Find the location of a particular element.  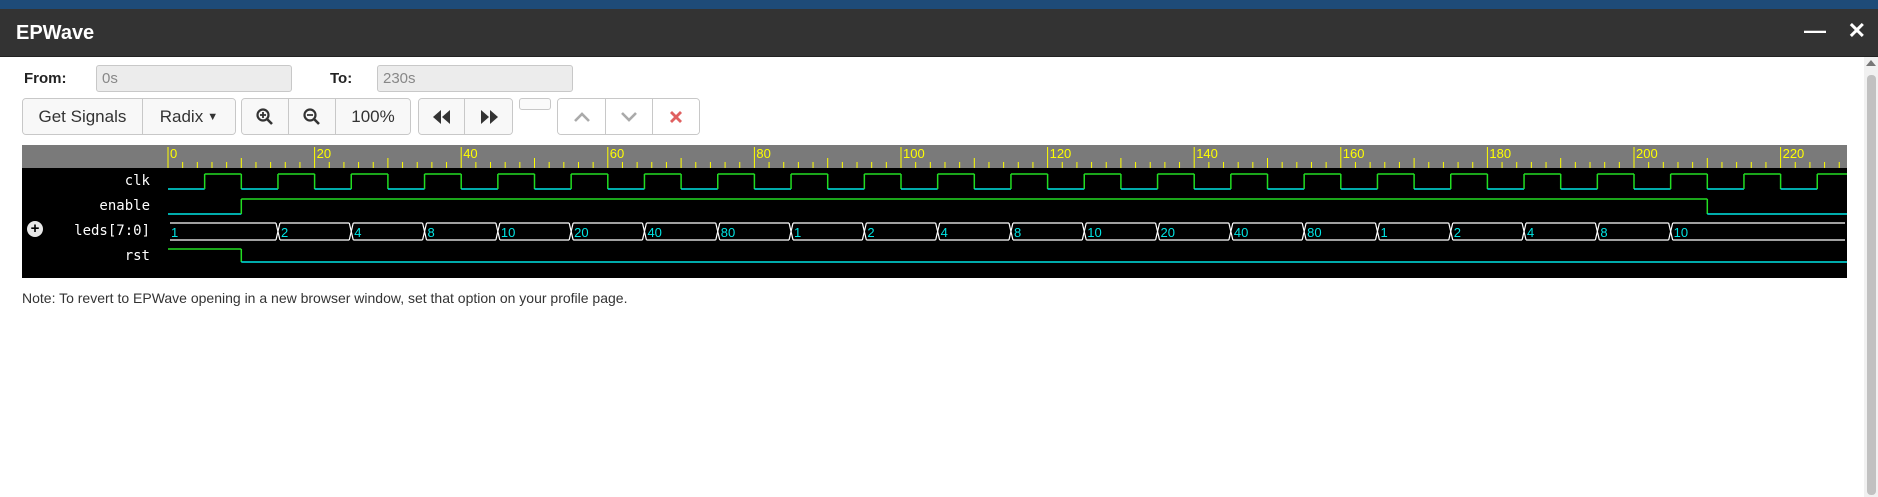

move-down-button is located at coordinates (629, 116).